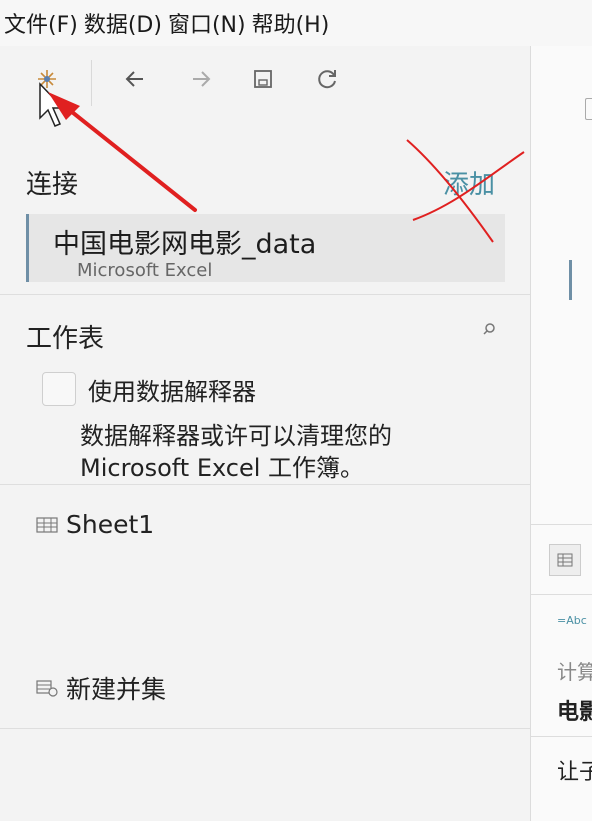  What do you see at coordinates (59, 389) in the screenshot?
I see `data-interpreter-checkbox` at bounding box center [59, 389].